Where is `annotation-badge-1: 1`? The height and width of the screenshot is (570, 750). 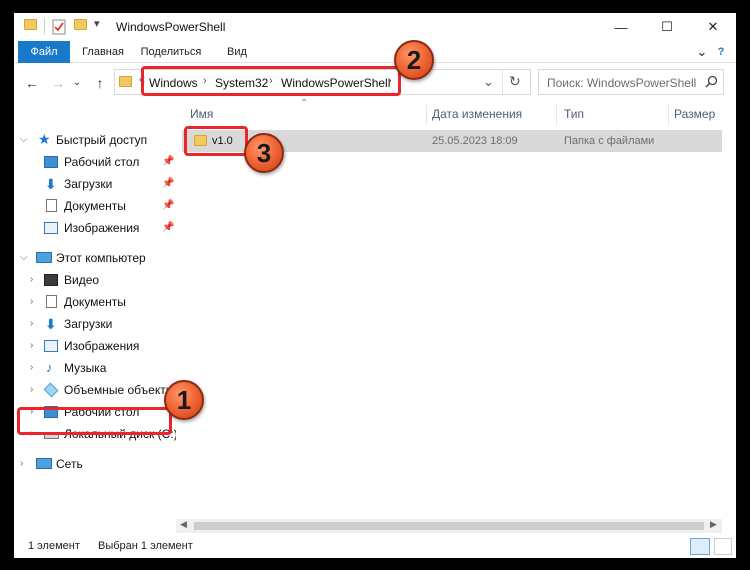 annotation-badge-1: 1 is located at coordinates (184, 400).